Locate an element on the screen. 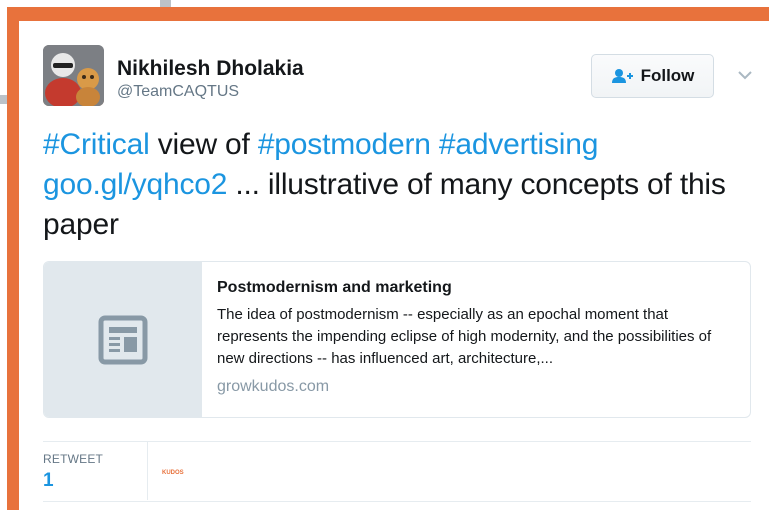 The height and width of the screenshot is (514, 769). follow-button: Follow is located at coordinates (652, 76).